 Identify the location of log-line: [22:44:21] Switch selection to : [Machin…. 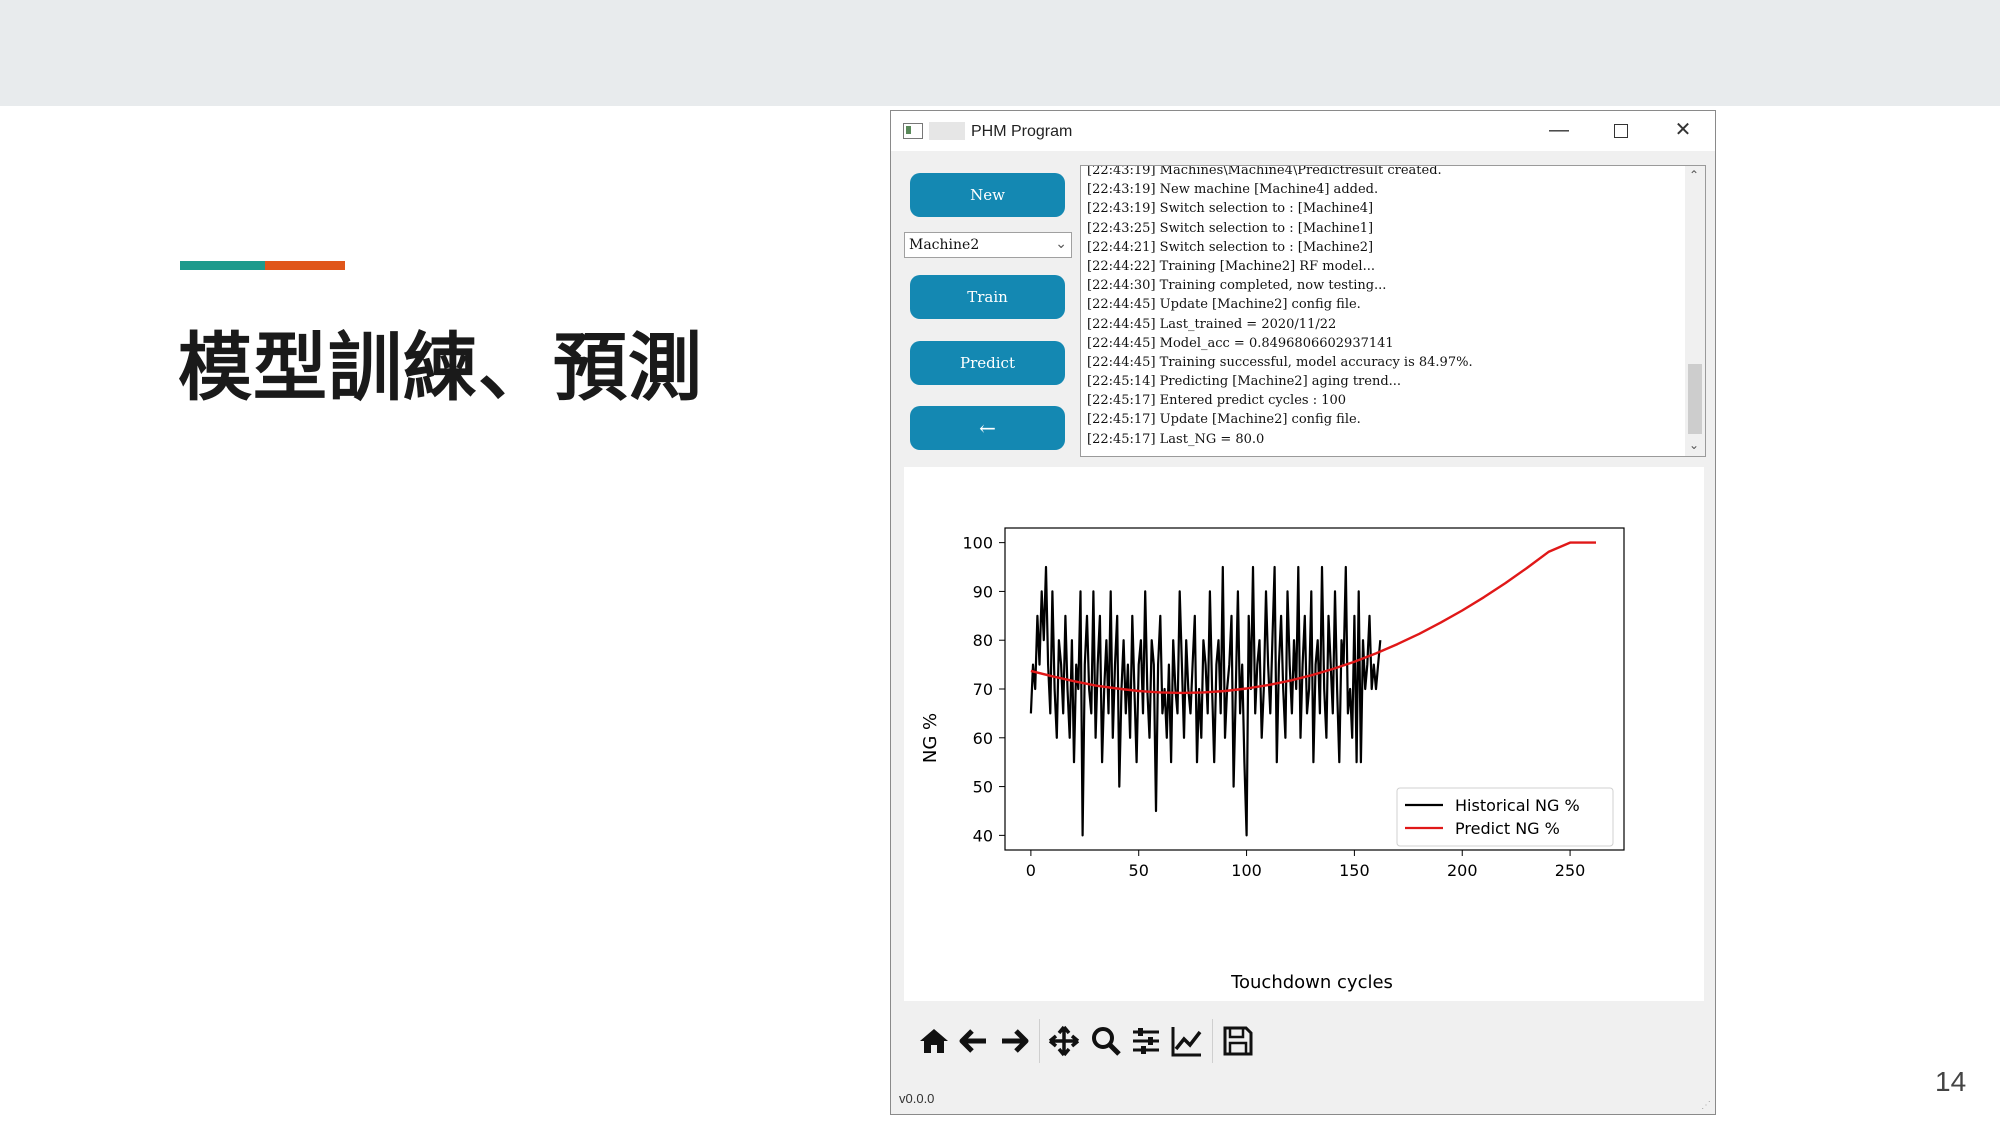
(1230, 247).